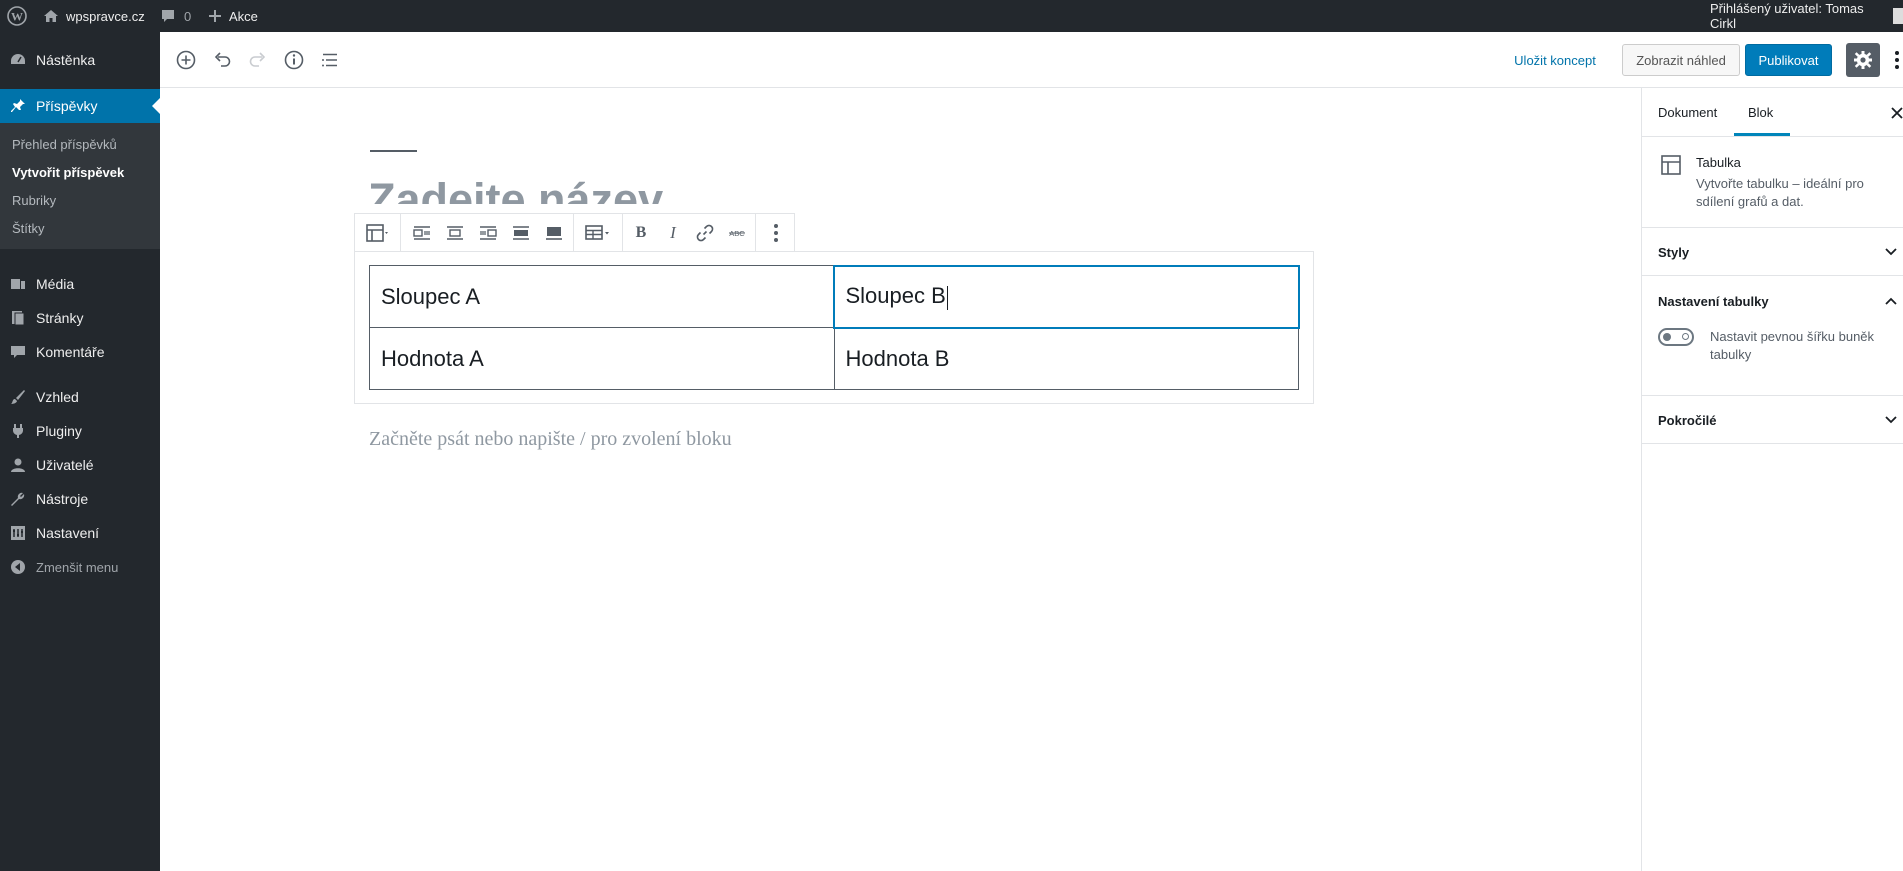 Image resolution: width=1903 pixels, height=871 pixels. What do you see at coordinates (1676, 337) in the screenshot?
I see `fixed-width-toggle` at bounding box center [1676, 337].